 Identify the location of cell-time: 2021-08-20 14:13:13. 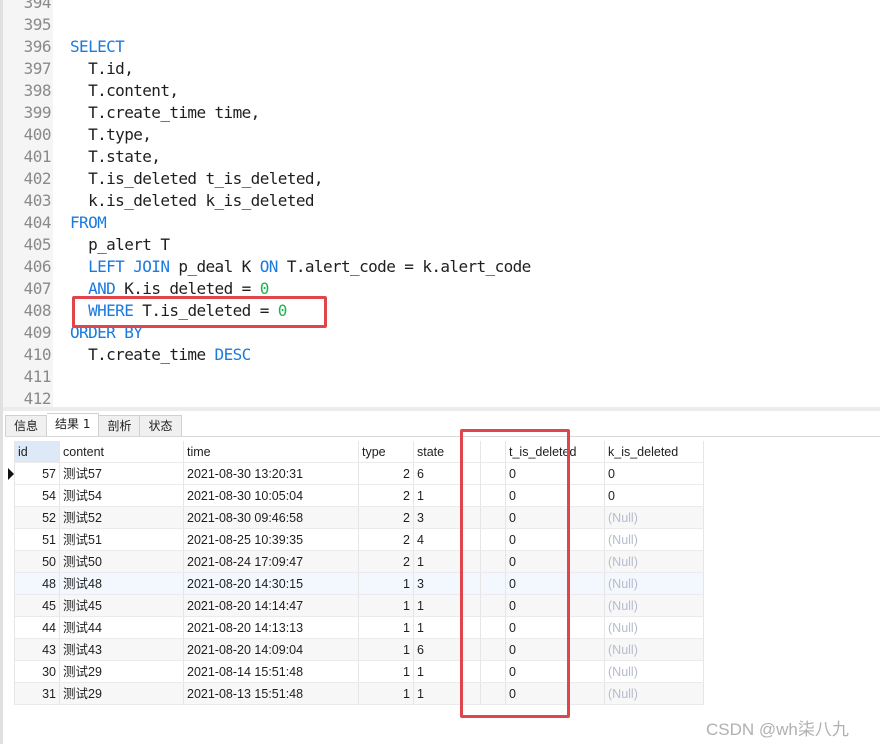
(271, 627).